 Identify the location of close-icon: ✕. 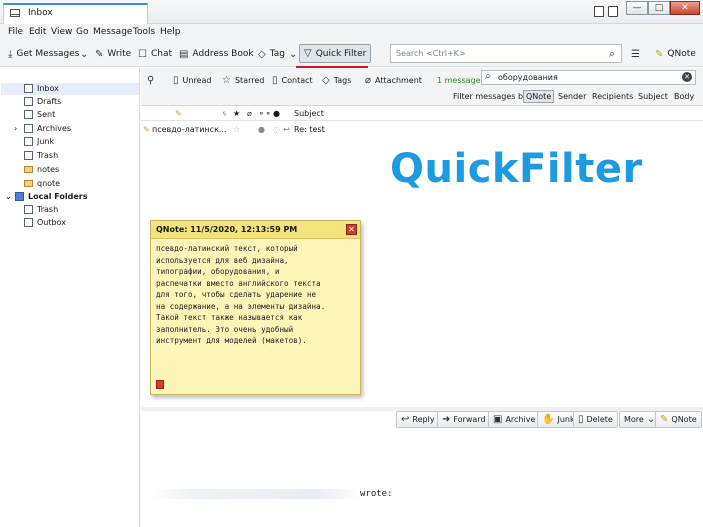
(351, 229).